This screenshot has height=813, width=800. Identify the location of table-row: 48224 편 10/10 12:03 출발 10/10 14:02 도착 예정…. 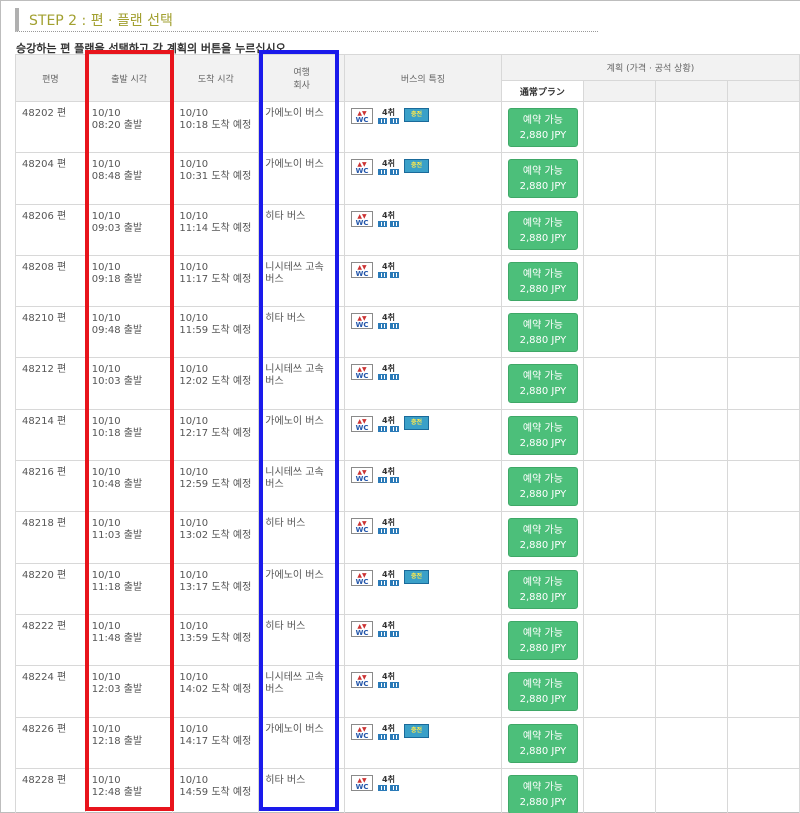
(407, 691).